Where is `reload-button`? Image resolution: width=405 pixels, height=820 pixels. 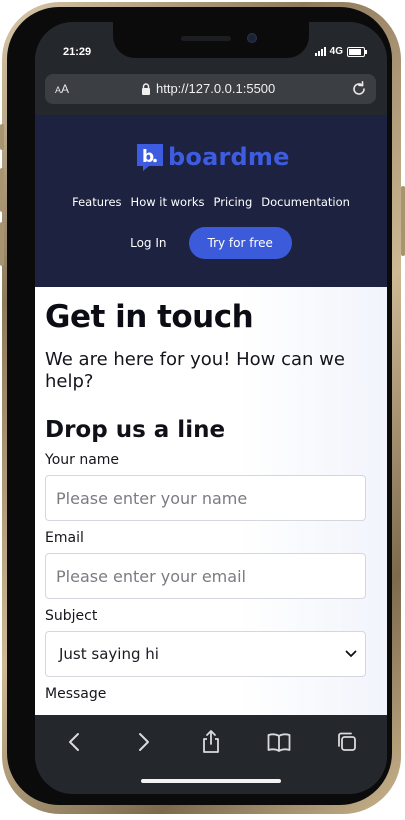 reload-button is located at coordinates (359, 91).